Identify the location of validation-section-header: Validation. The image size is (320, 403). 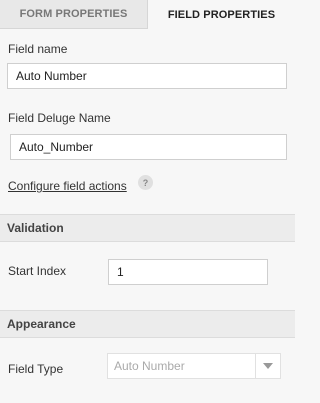
(147, 228).